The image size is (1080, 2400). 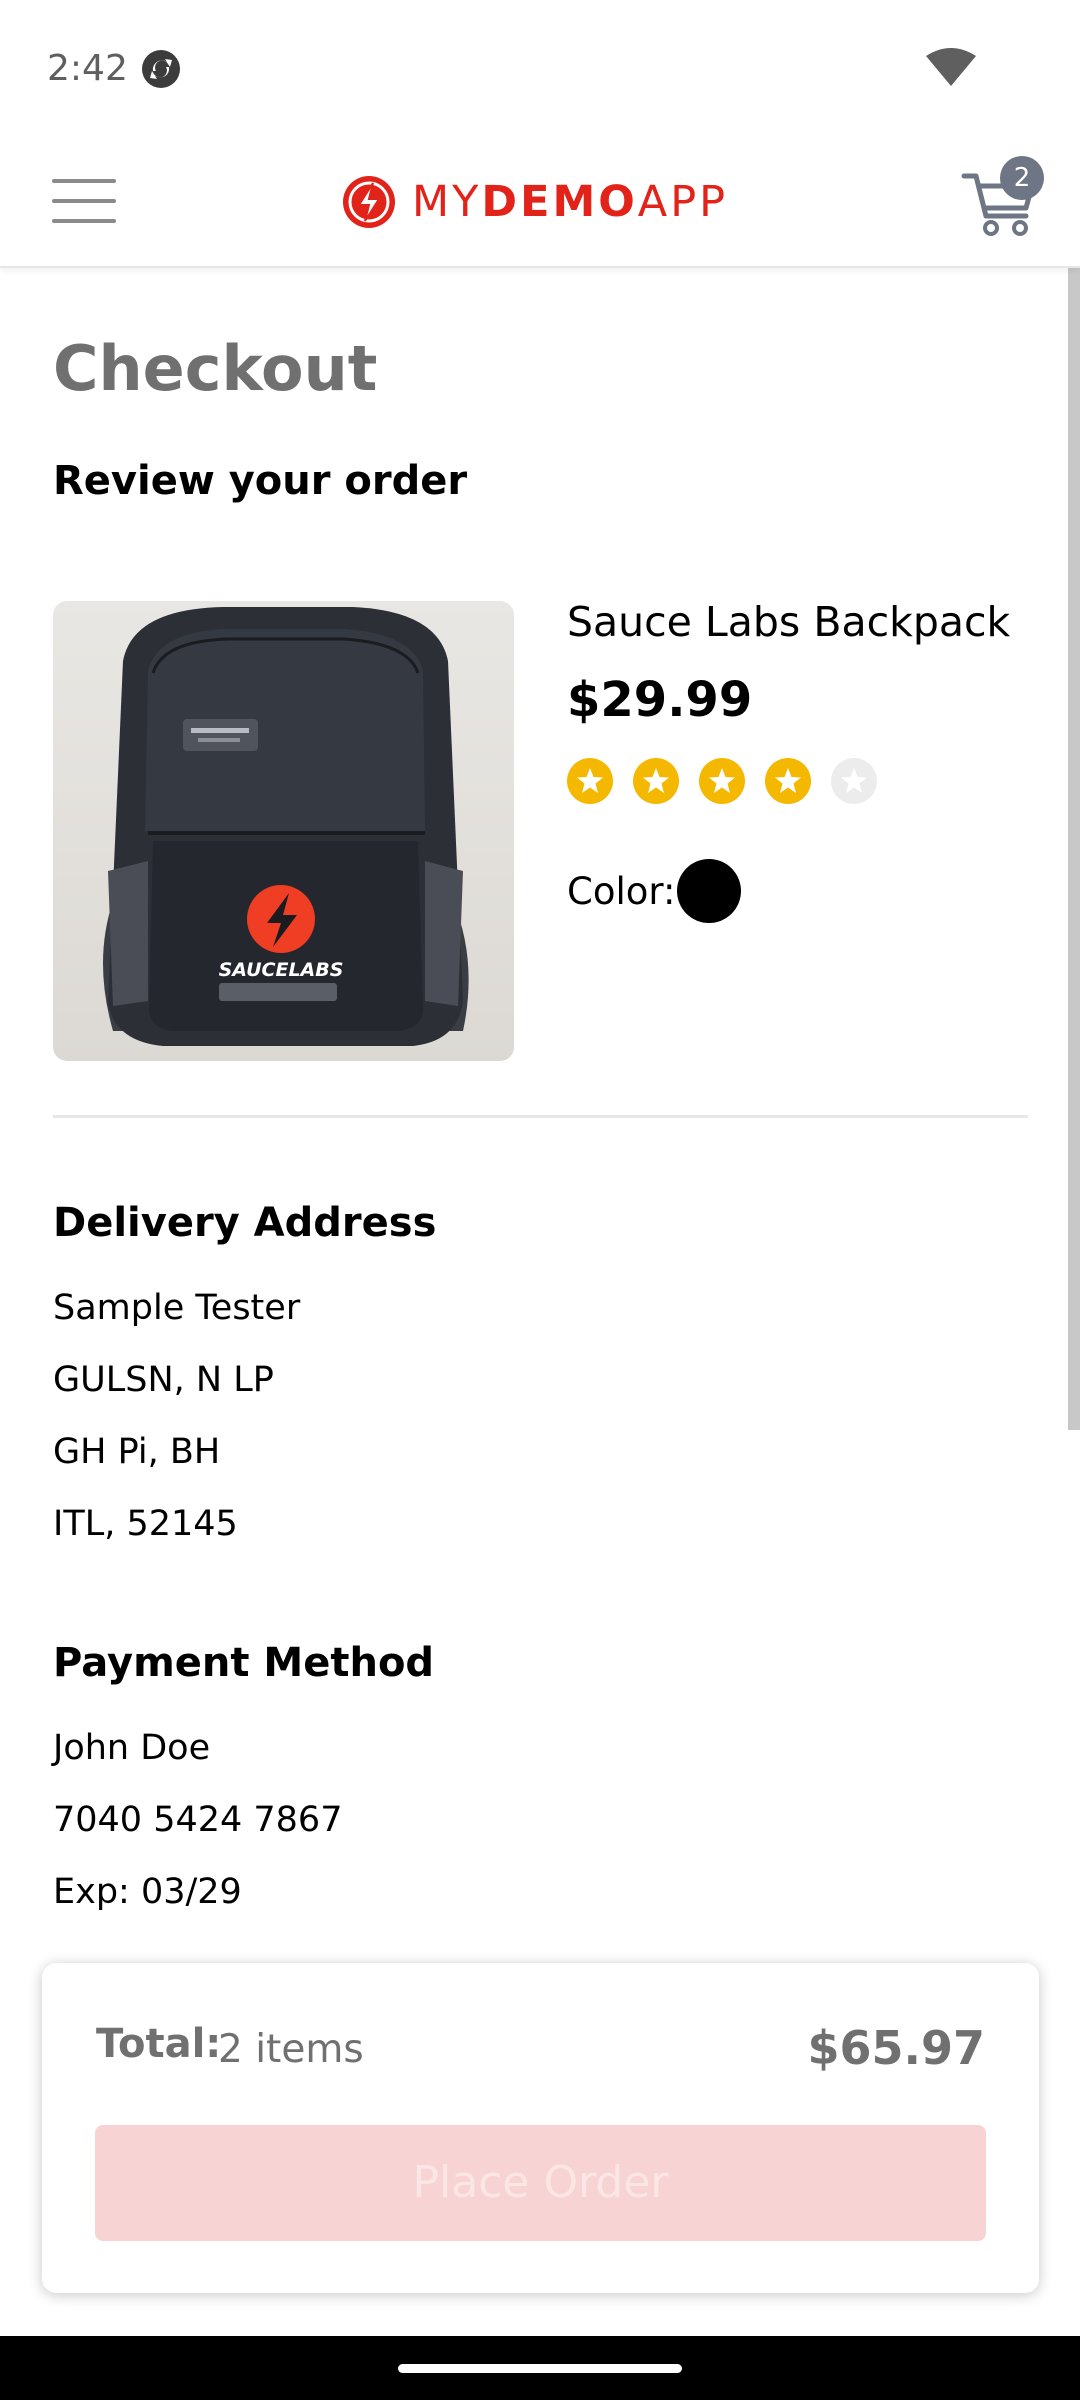 I want to click on menu-button, so click(x=85, y=201).